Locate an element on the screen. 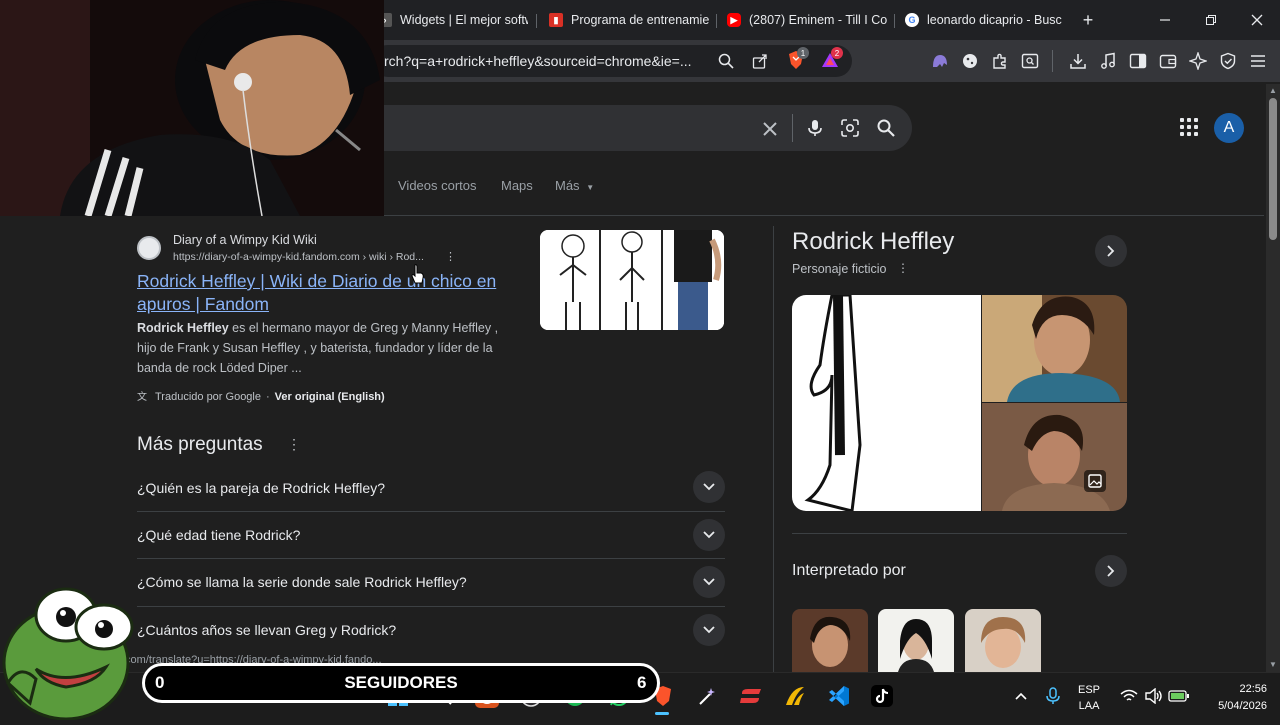 This screenshot has width=1280, height=725. google-apps-button is located at coordinates (1189, 127).